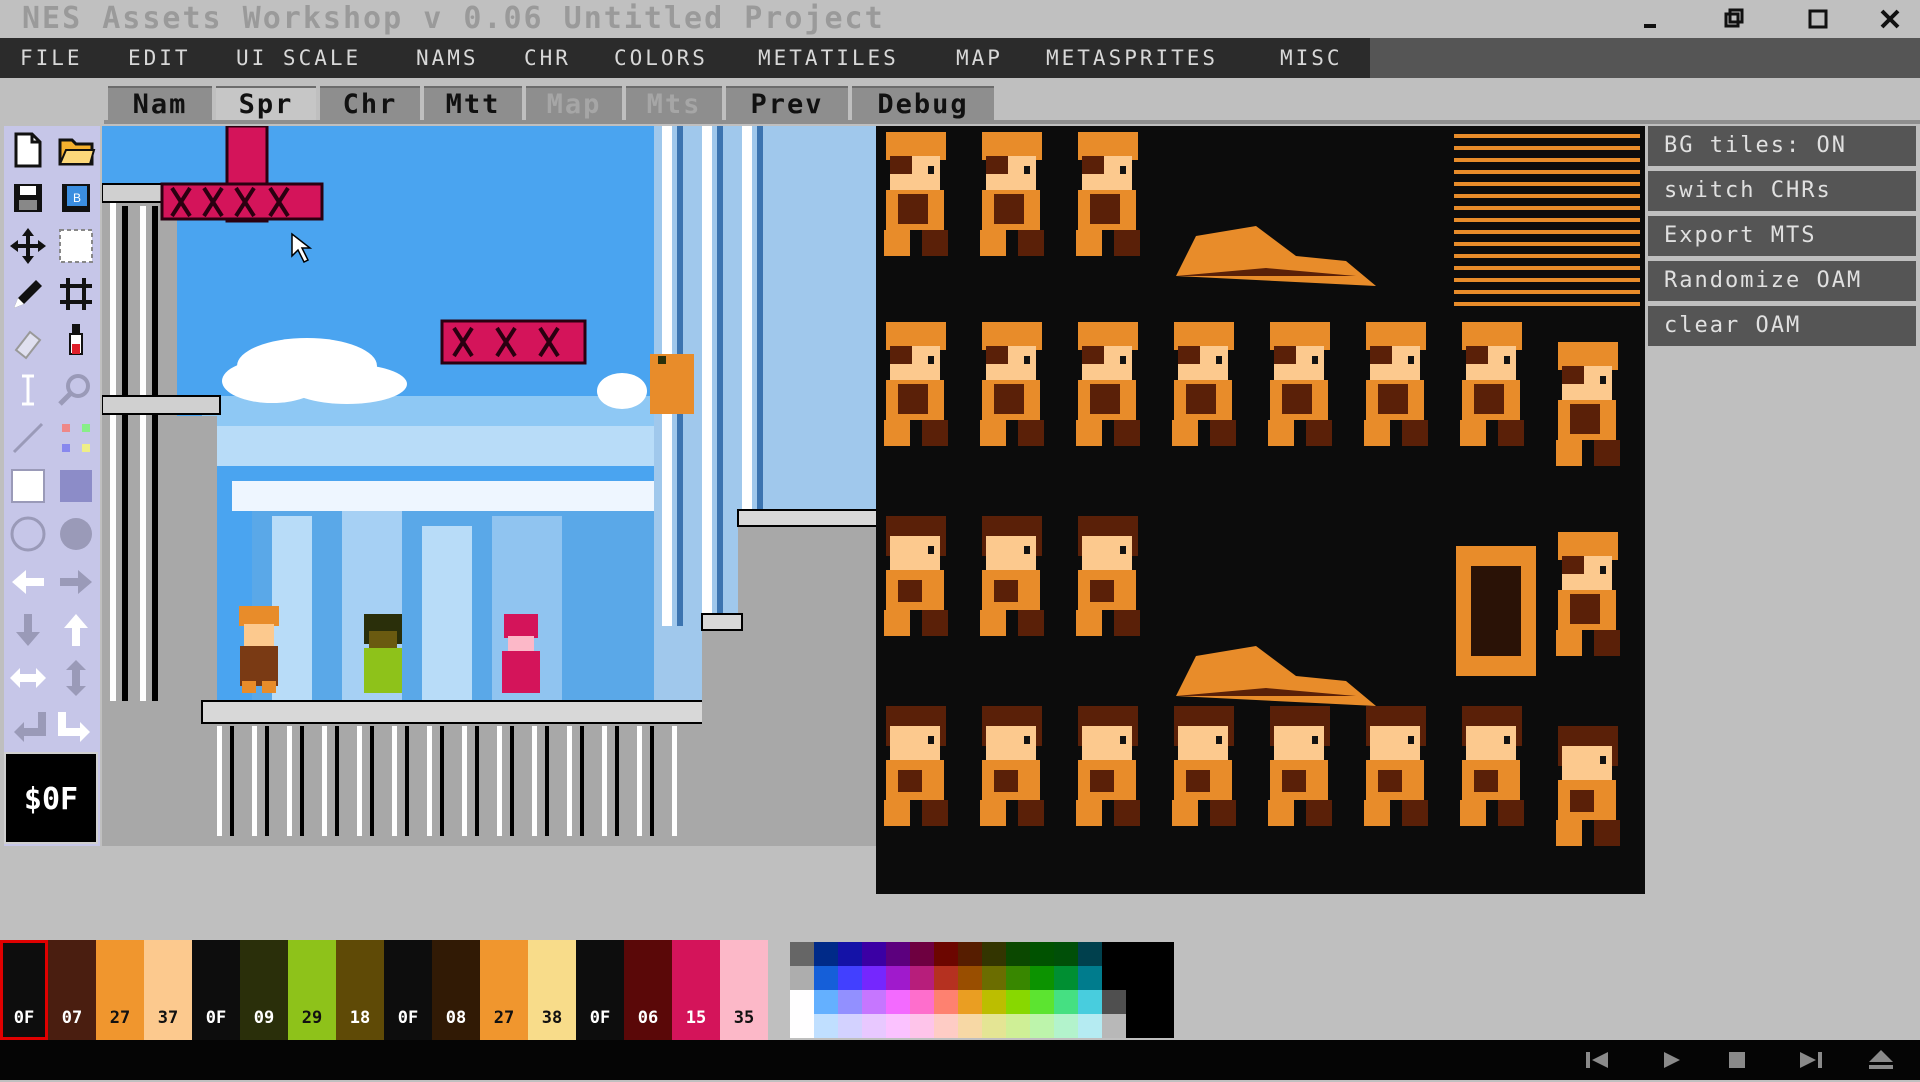 This screenshot has height=1082, width=1920. I want to click on palette-swatch: 18, so click(360, 990).